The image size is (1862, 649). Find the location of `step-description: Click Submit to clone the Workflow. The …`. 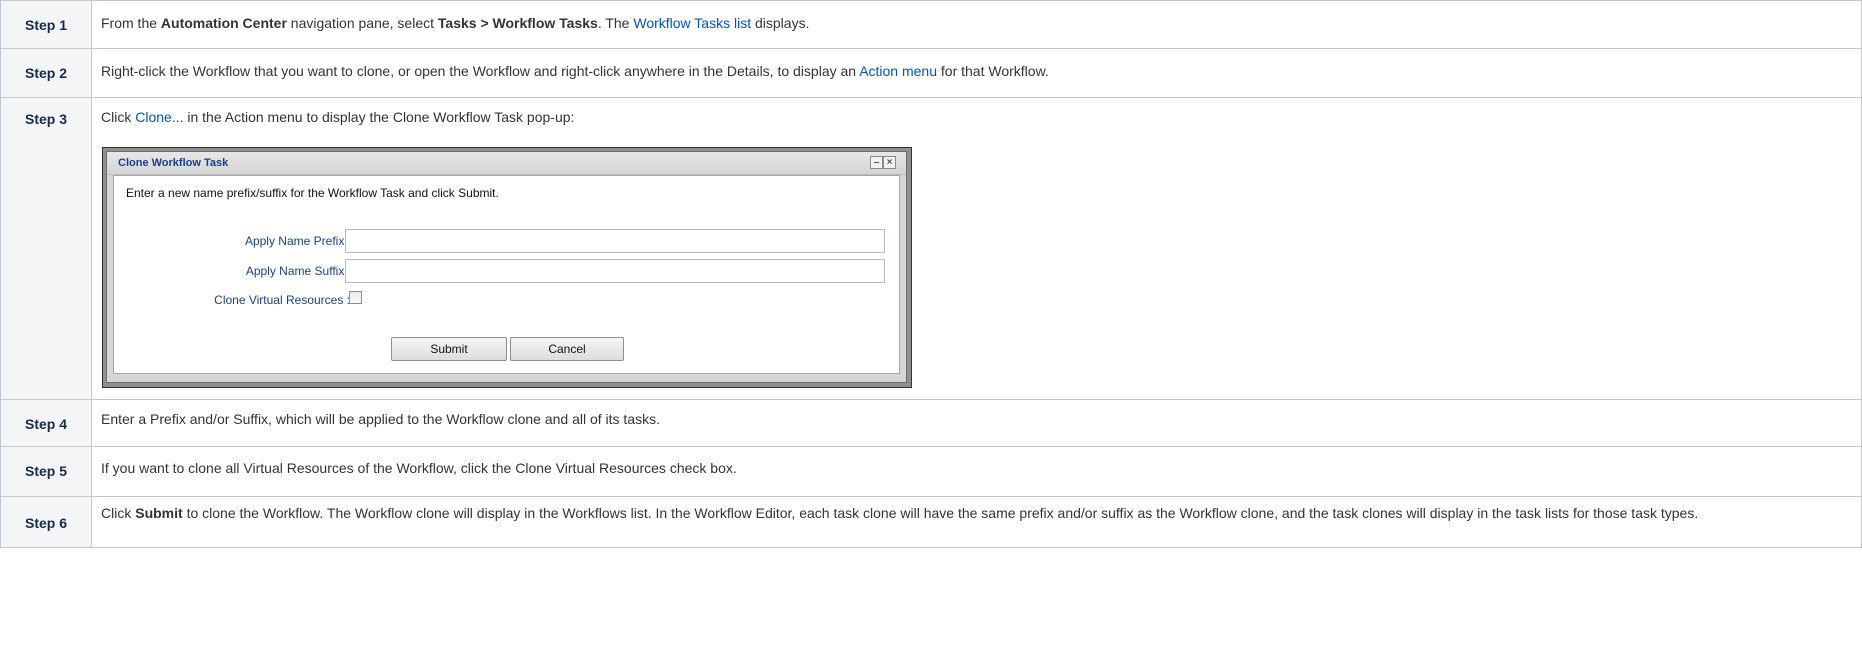

step-description: Click Submit to clone the Workflow. The … is located at coordinates (976, 522).